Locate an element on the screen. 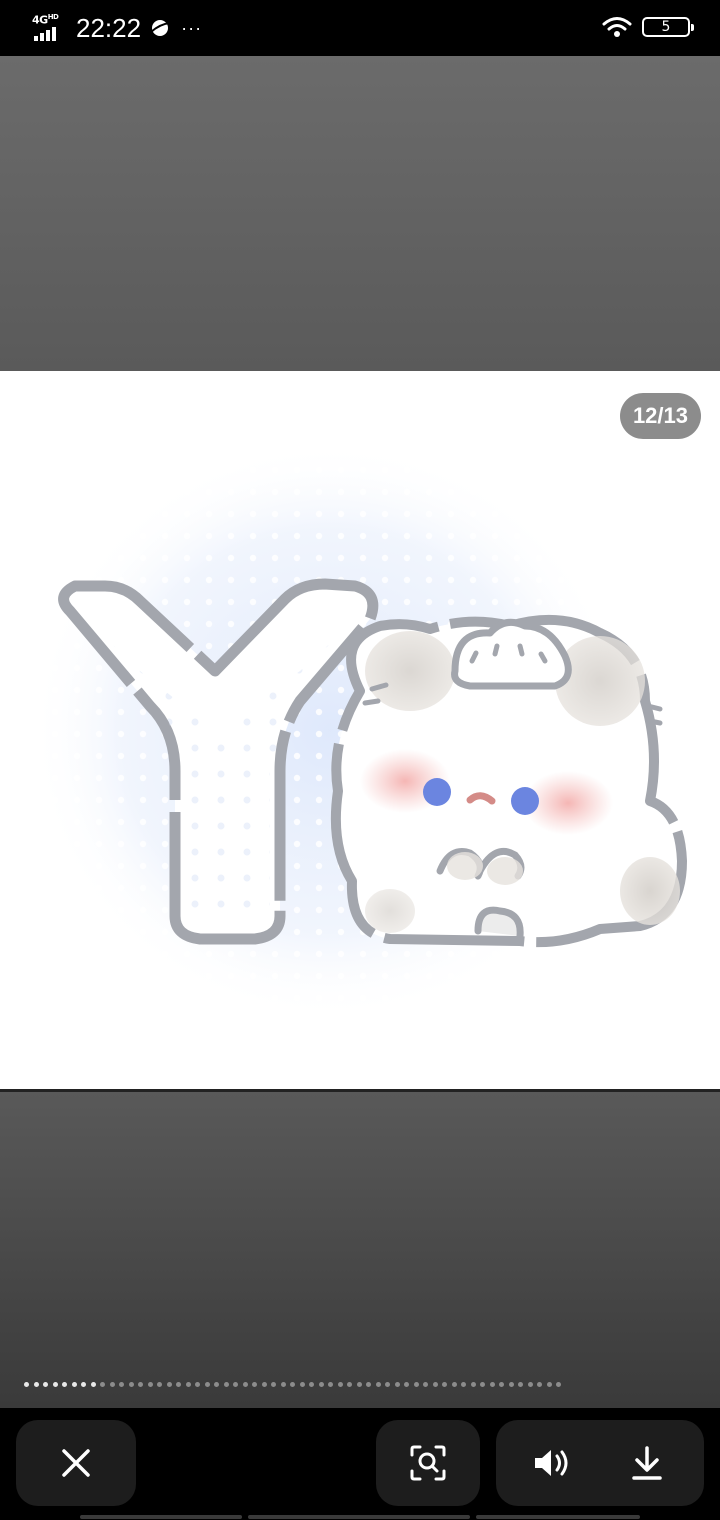  image-search-icon is located at coordinates (428, 1463).